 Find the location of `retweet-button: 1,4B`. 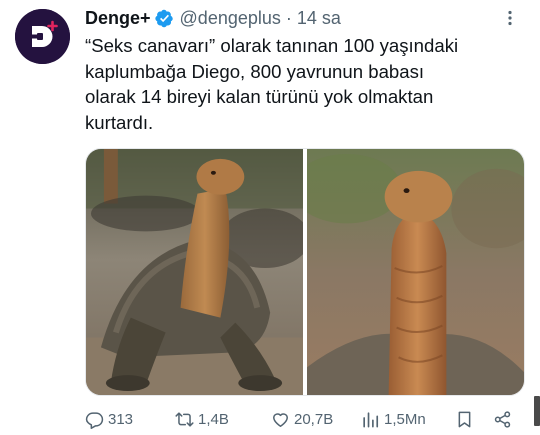

retweet-button: 1,4B is located at coordinates (202, 419).